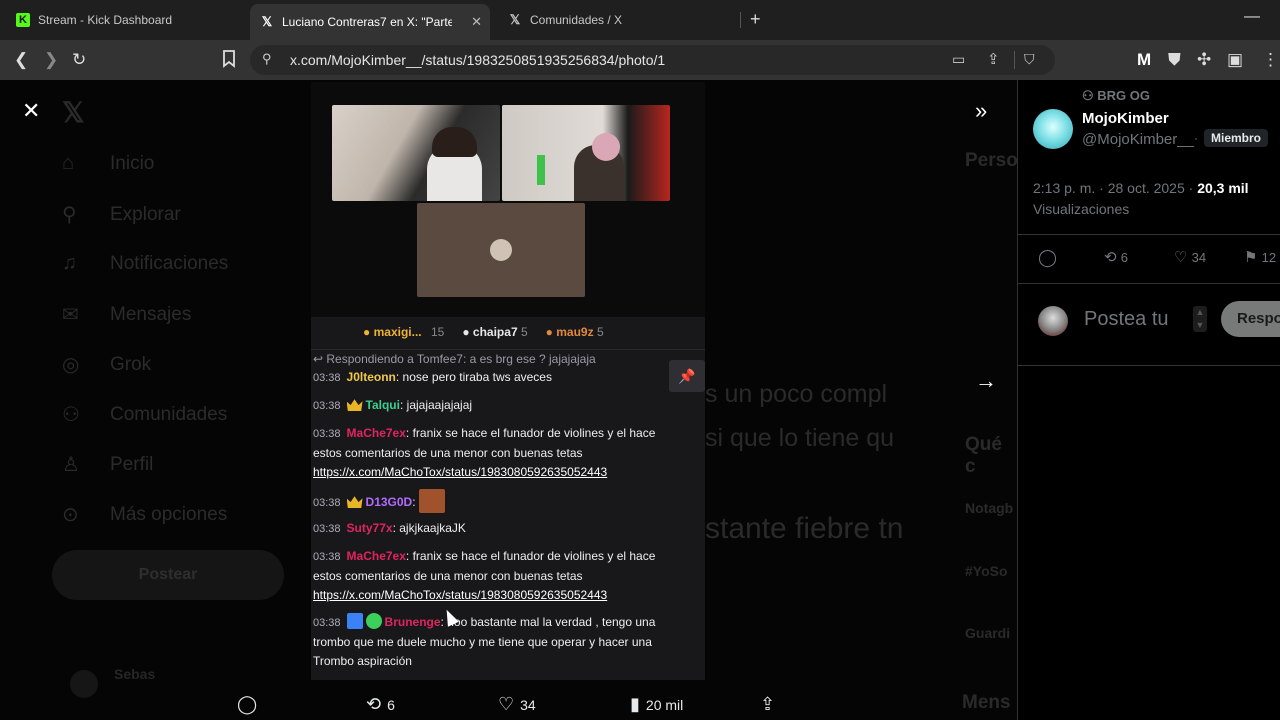  Describe the element at coordinates (1250, 319) in the screenshot. I see `reply-button: Respo` at that location.